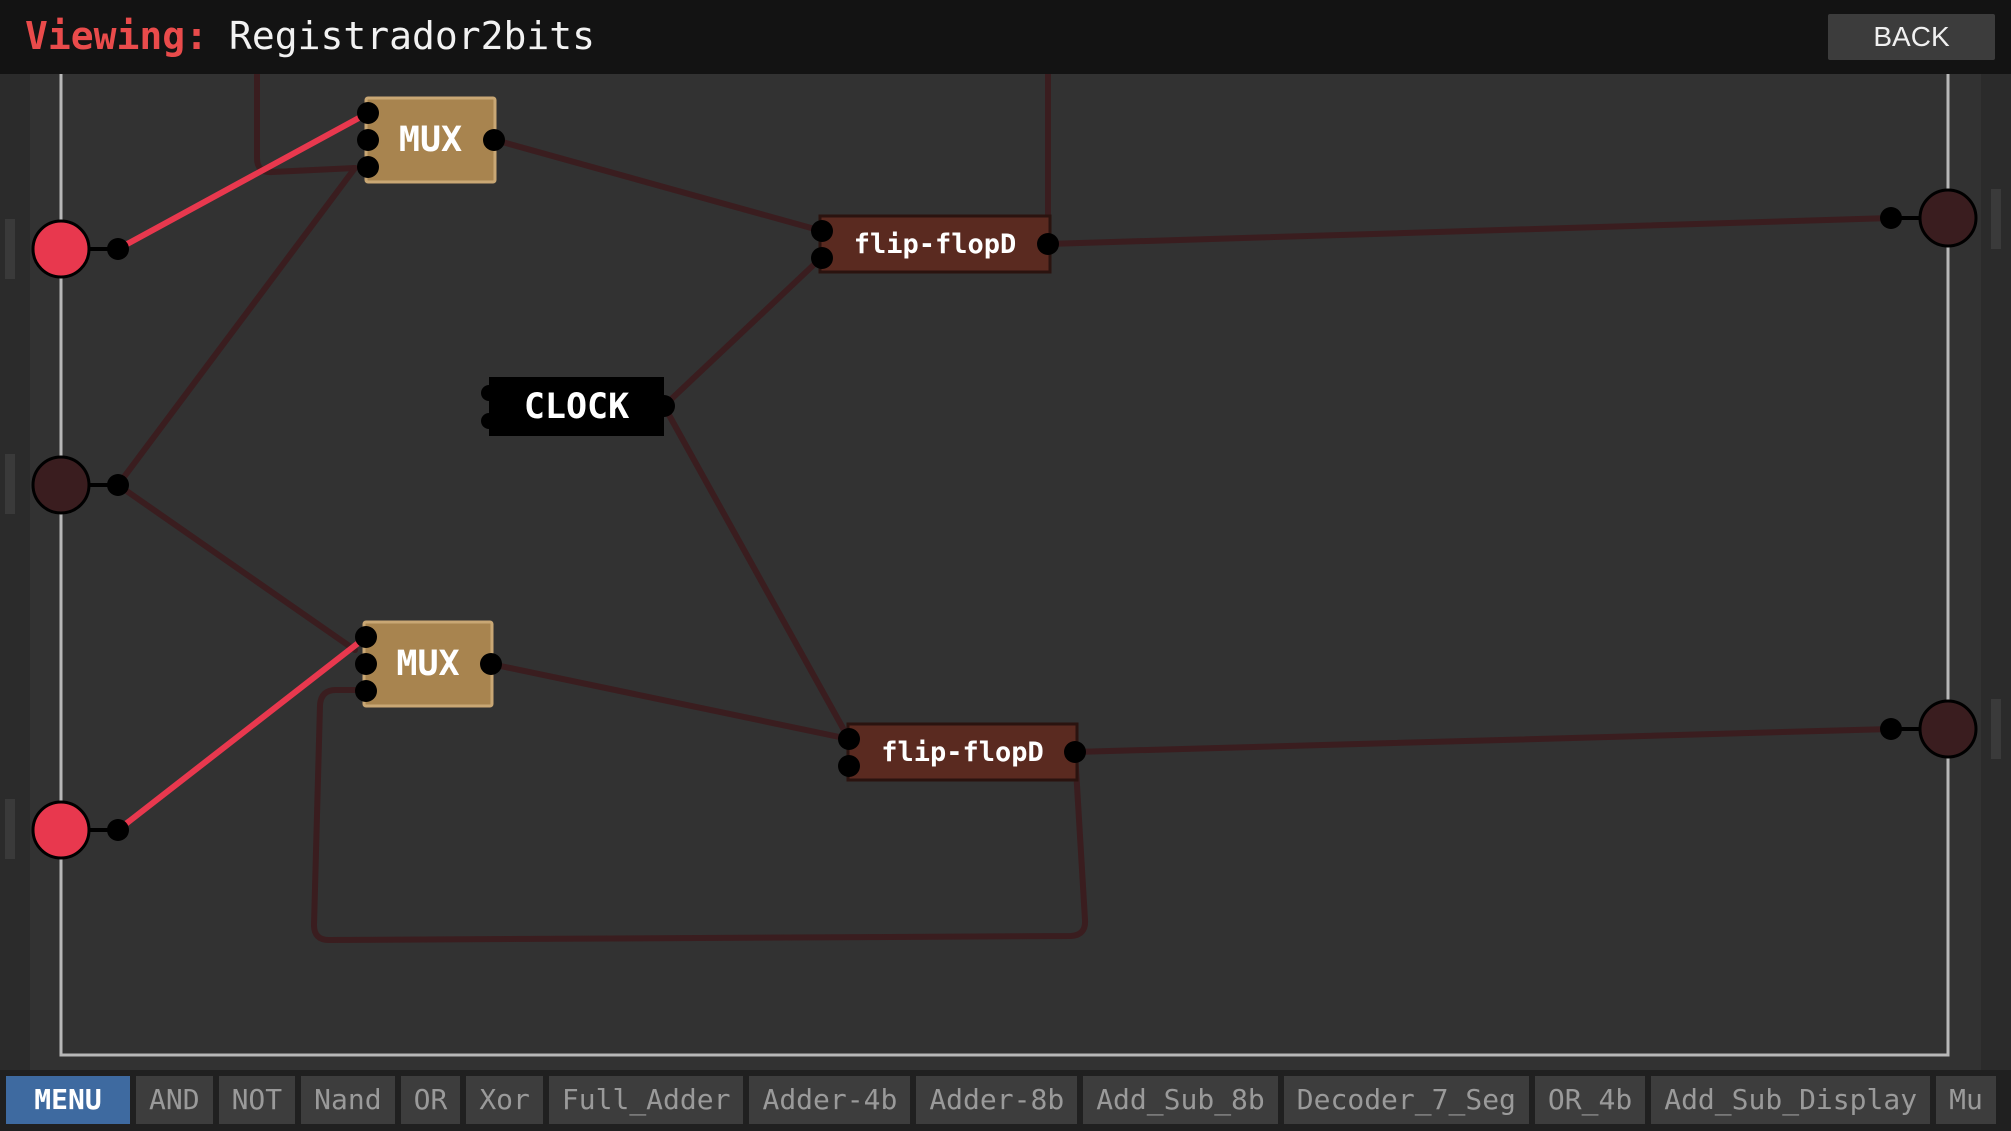 The width and height of the screenshot is (2011, 1131). Describe the element at coordinates (962, 752) in the screenshot. I see `flipflop-bottom` at that location.